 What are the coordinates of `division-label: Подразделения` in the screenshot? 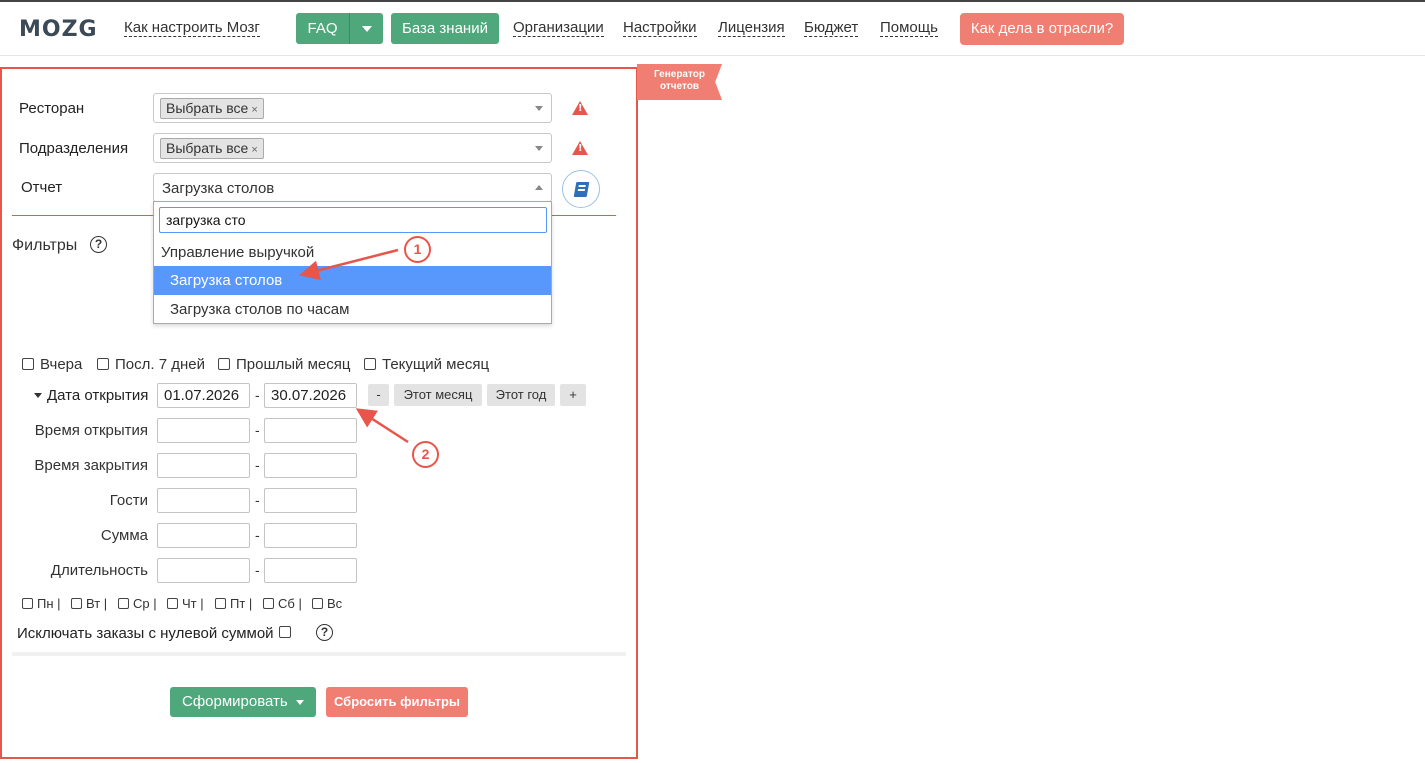 It's located at (74, 148).